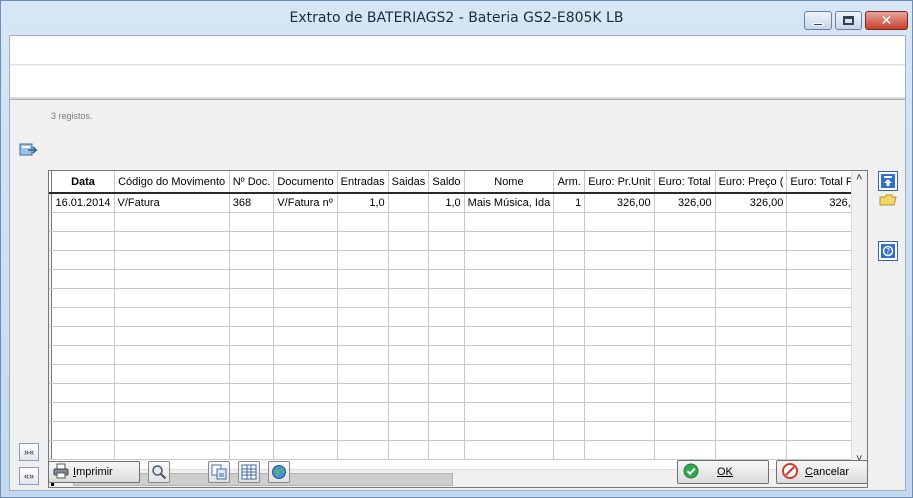 Image resolution: width=913 pixels, height=498 pixels. I want to click on cell-entradas: 1,0, so click(363, 203).